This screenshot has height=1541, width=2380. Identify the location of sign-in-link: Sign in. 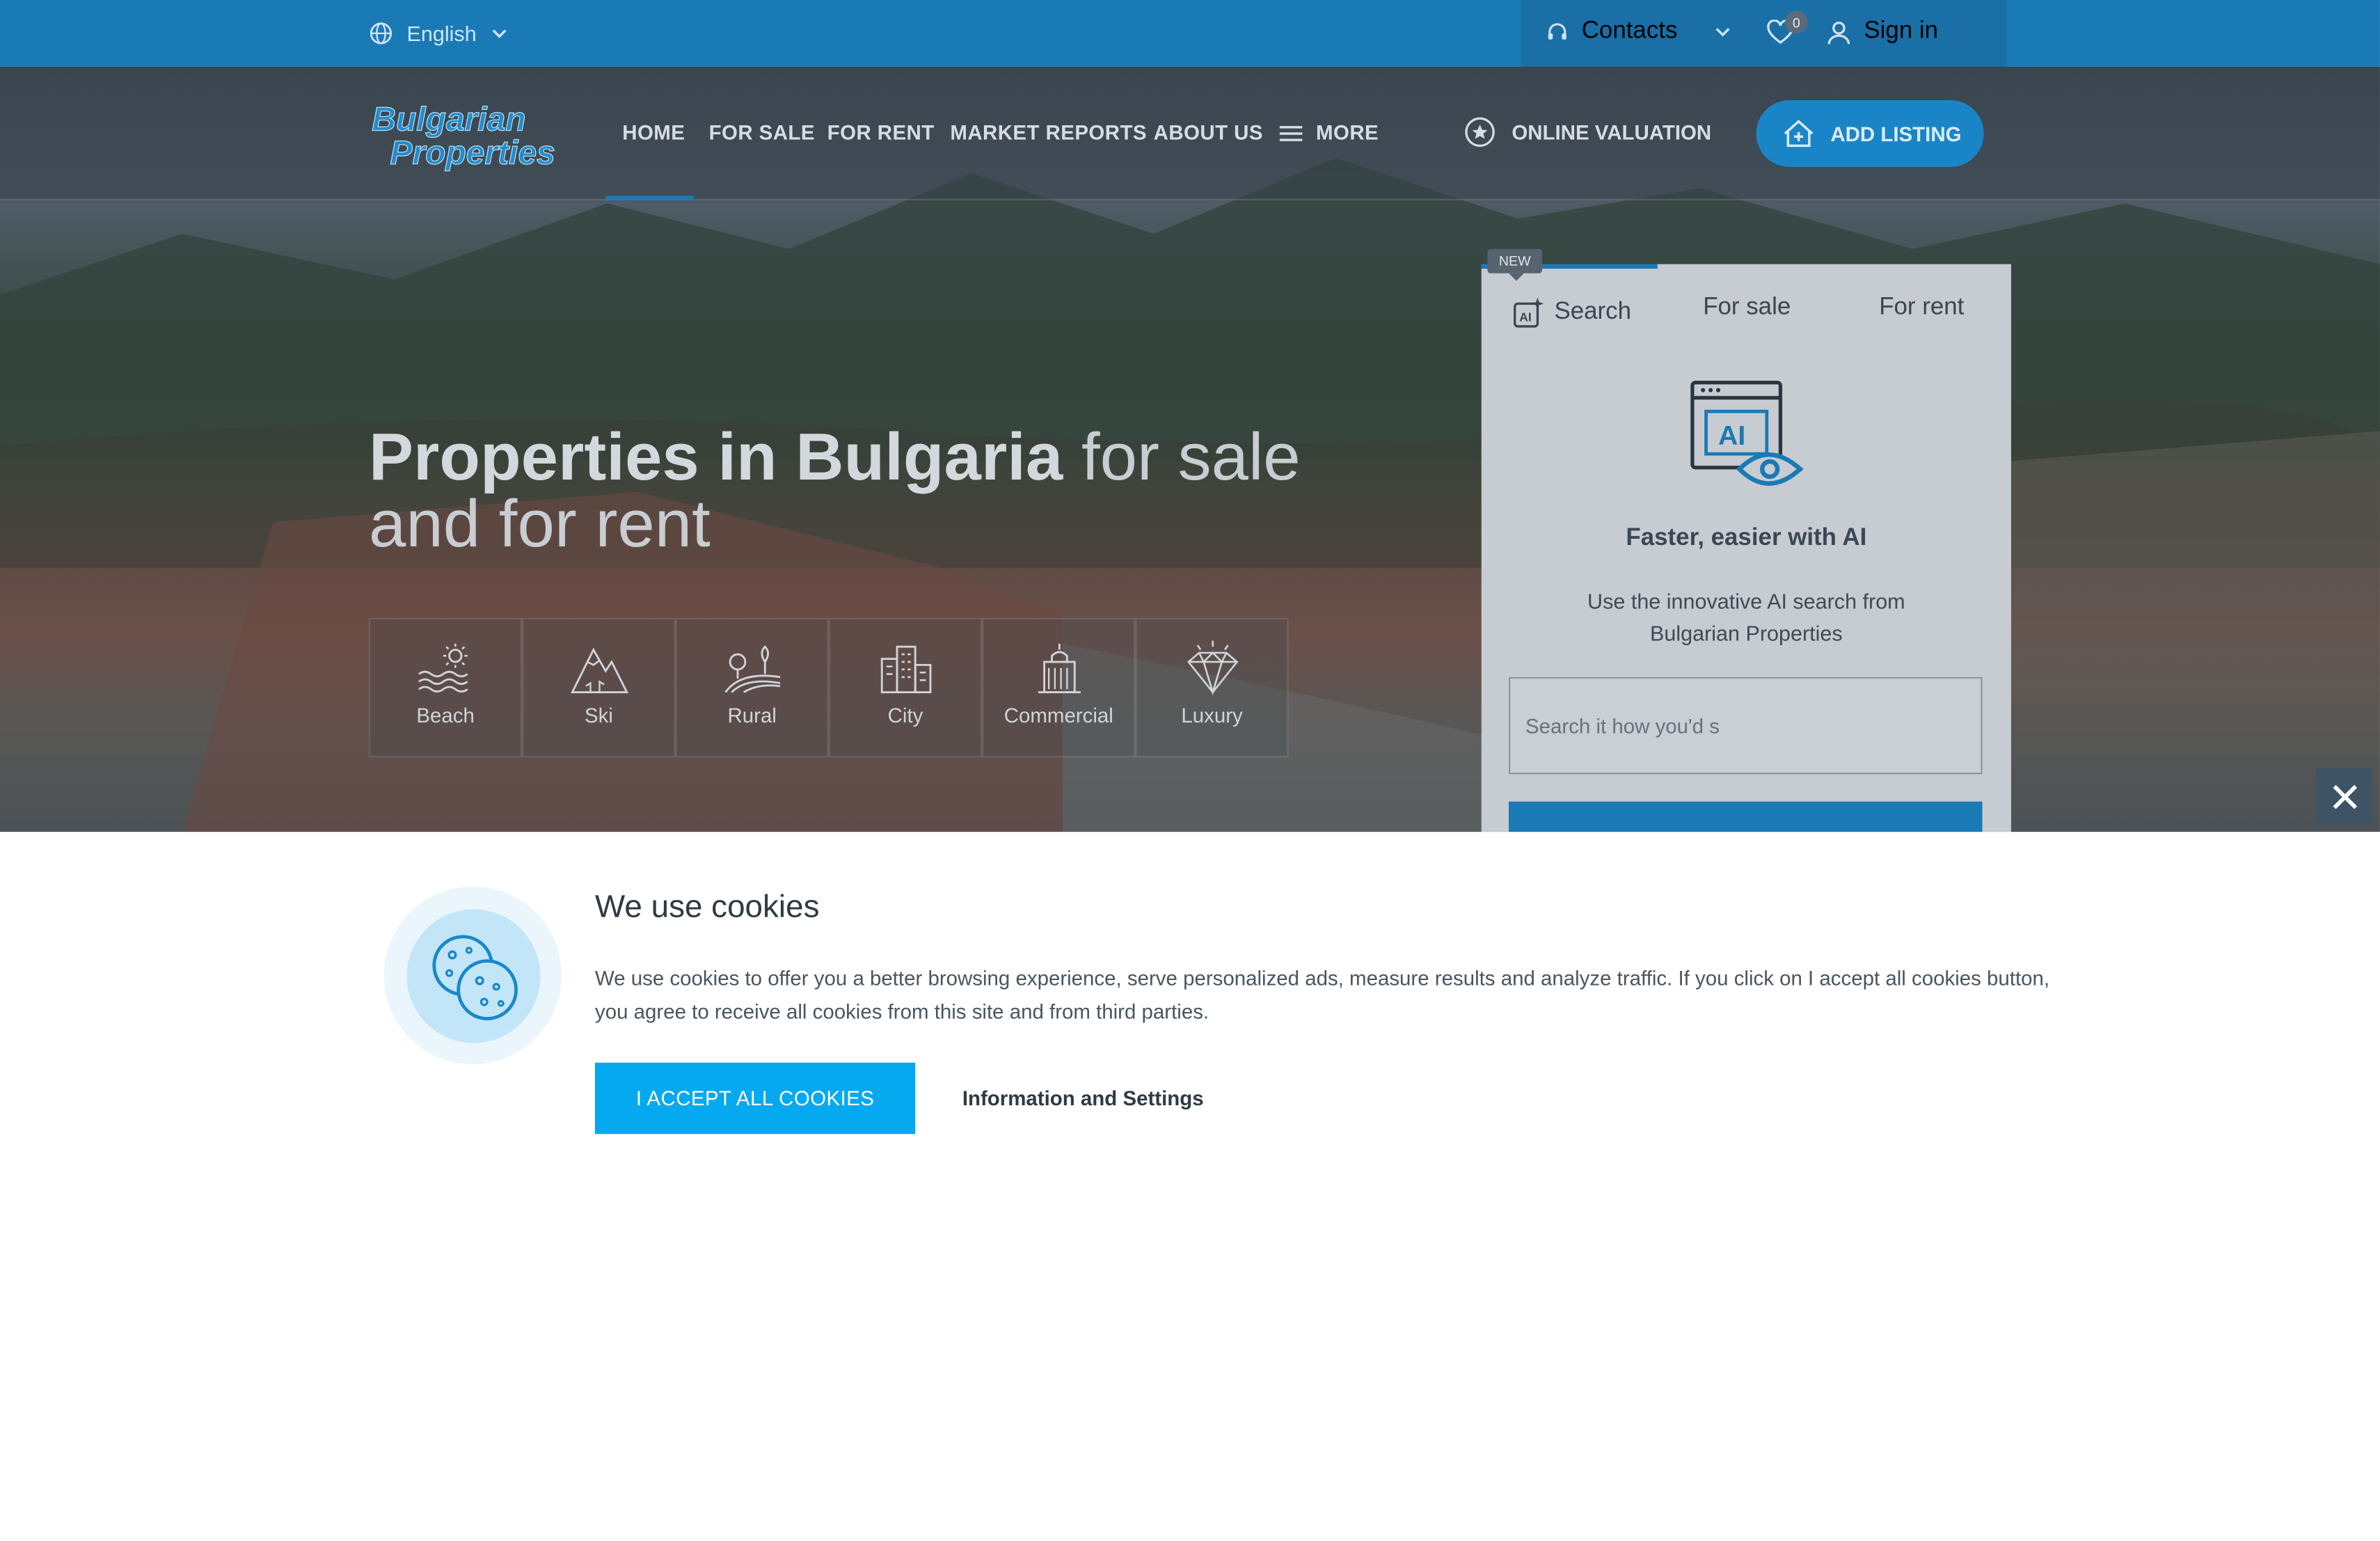
(1882, 31).